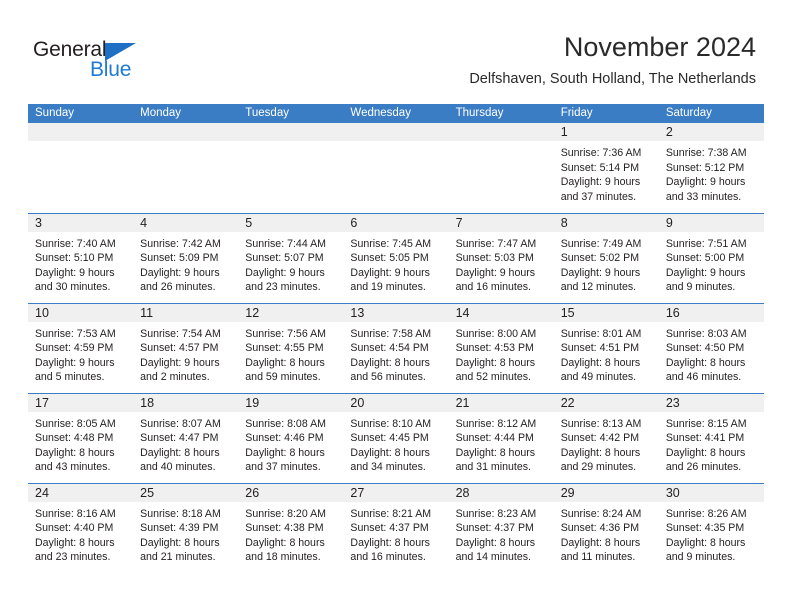 This screenshot has height=612, width=792. I want to click on day-detail-line: Sunset: 4:37 PM, so click(389, 528).